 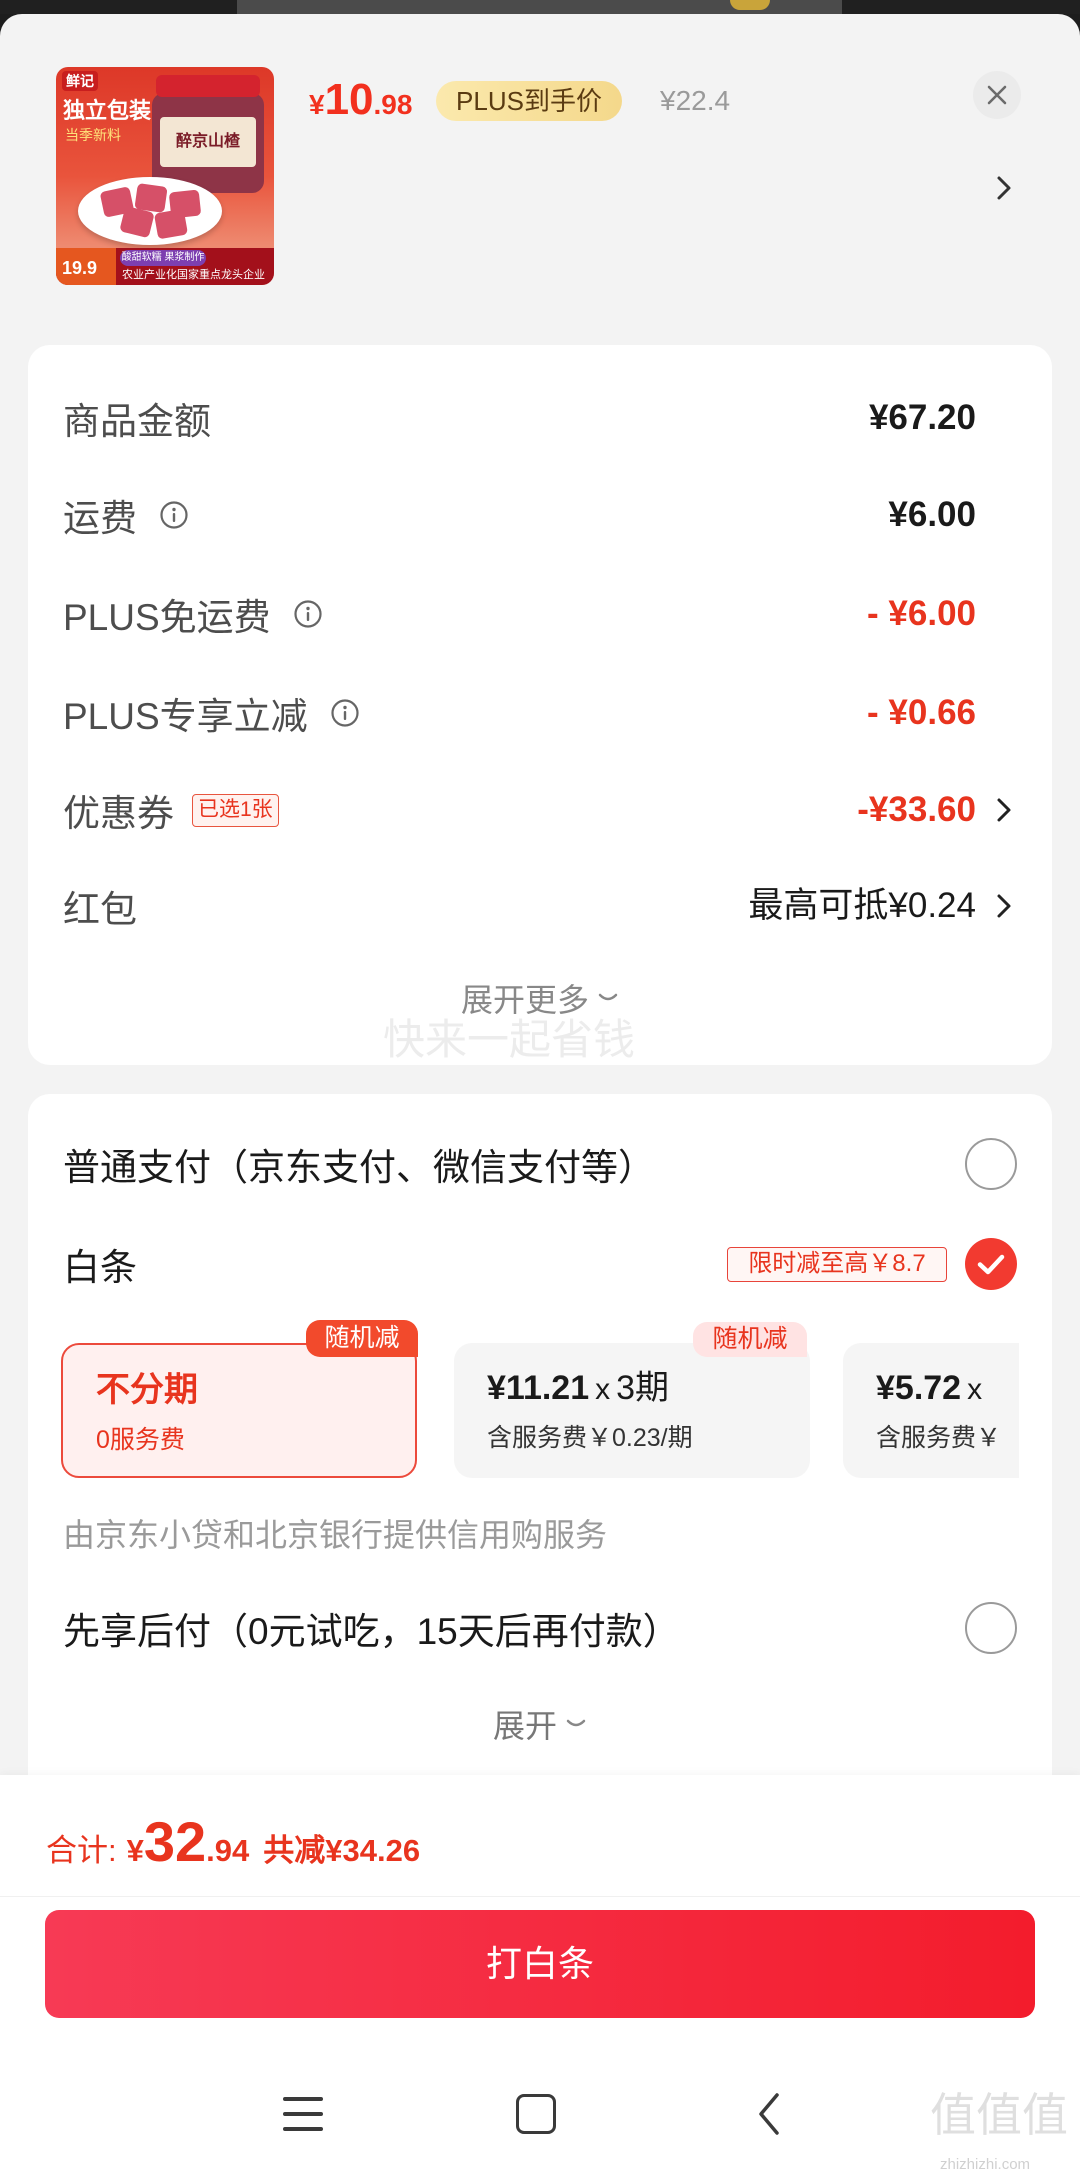 I want to click on product-brand-logo: 鲜记, so click(x=80, y=81).